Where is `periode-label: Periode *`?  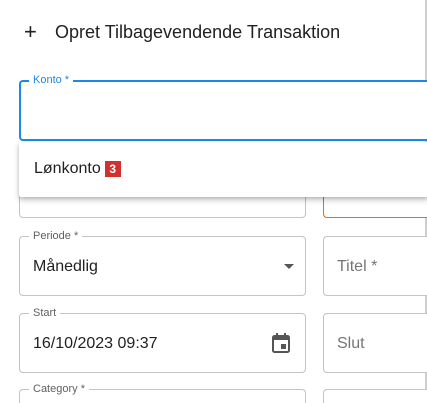
periode-label: Periode * is located at coordinates (56, 236).